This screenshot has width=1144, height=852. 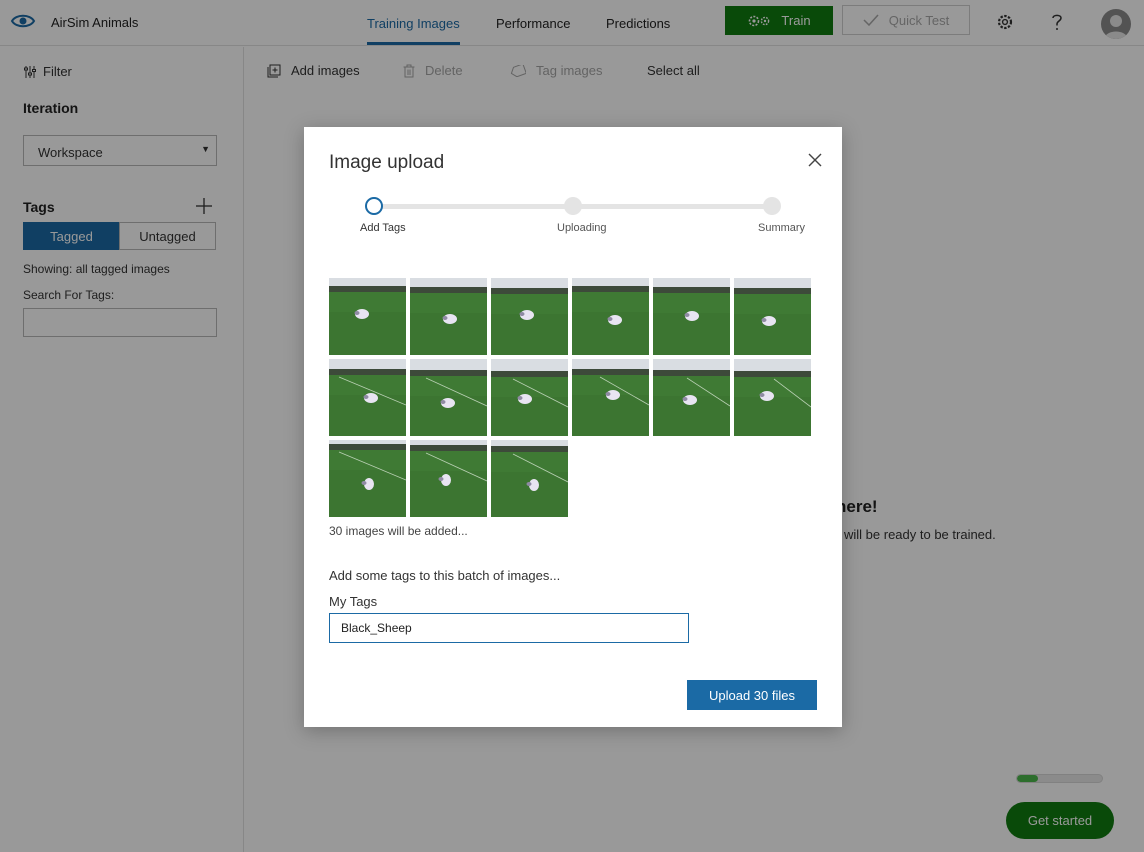 I want to click on my-tags-input, so click(x=509, y=628).